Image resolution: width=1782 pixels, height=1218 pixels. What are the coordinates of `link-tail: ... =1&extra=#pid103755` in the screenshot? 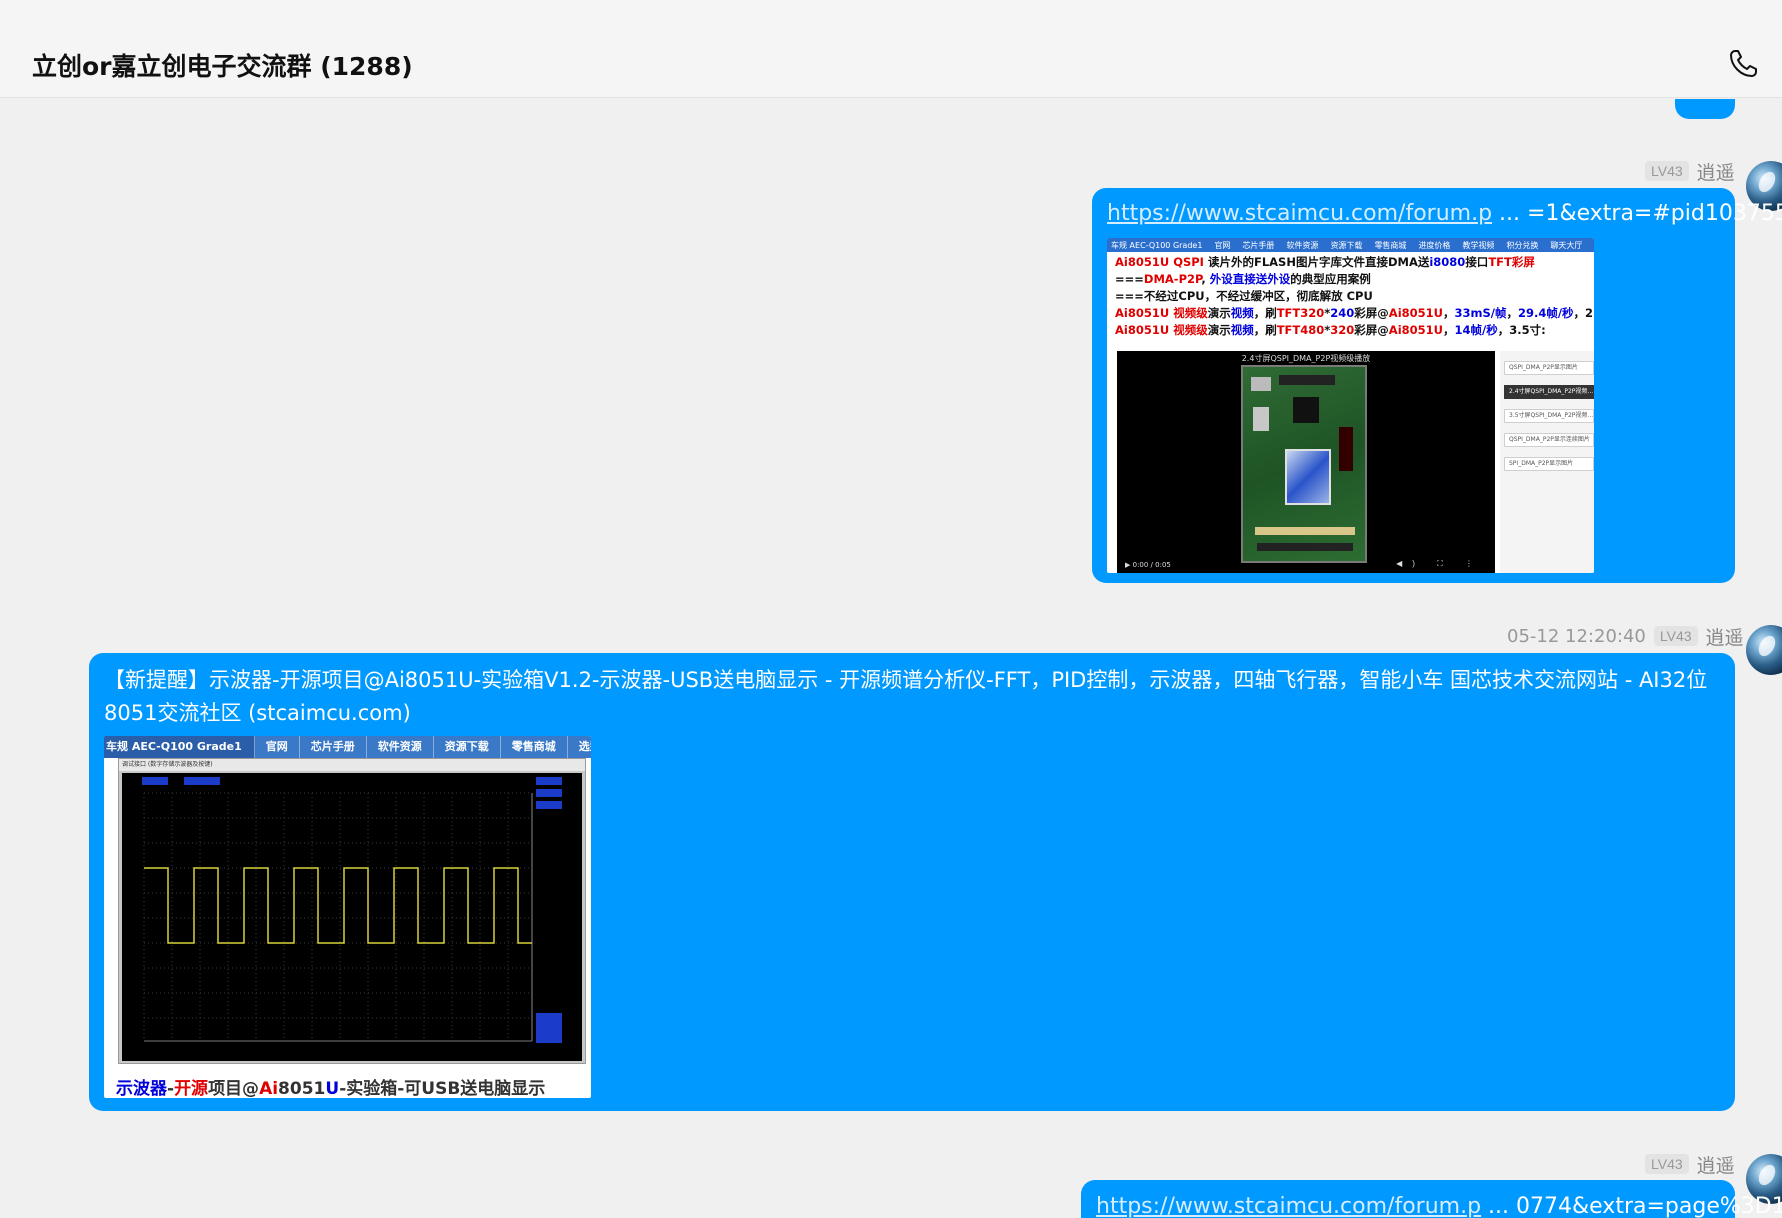 It's located at (1637, 213).